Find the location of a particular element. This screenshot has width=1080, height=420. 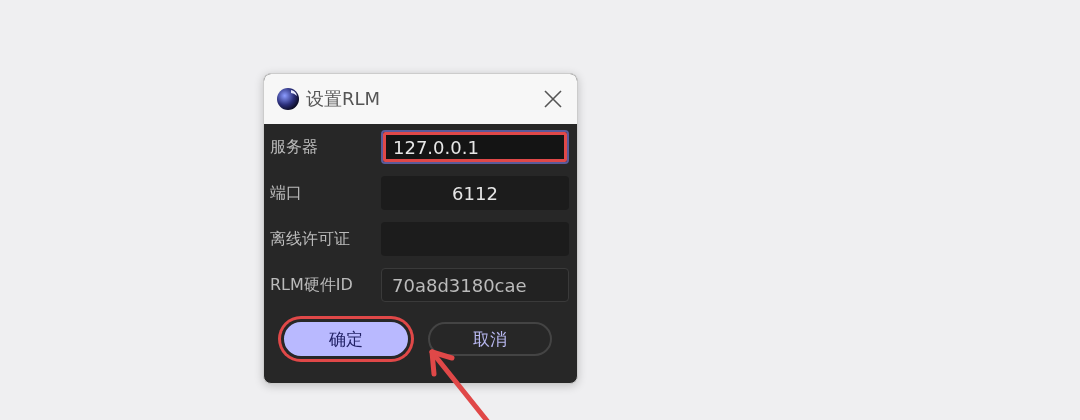

input-field: 6112 is located at coordinates (475, 193).